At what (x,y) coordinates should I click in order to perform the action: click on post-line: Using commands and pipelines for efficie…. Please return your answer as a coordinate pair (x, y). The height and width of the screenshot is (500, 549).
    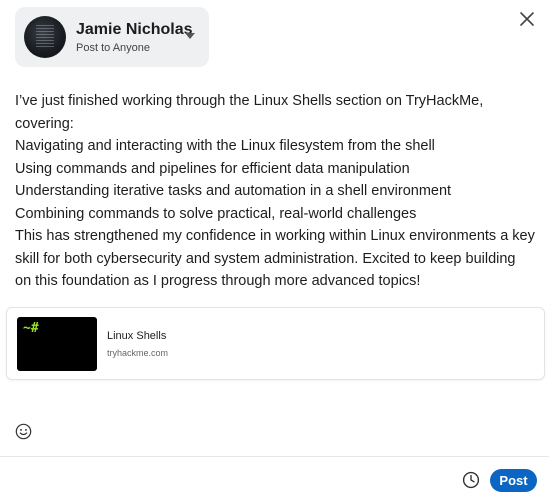
    Looking at the image, I should click on (212, 168).